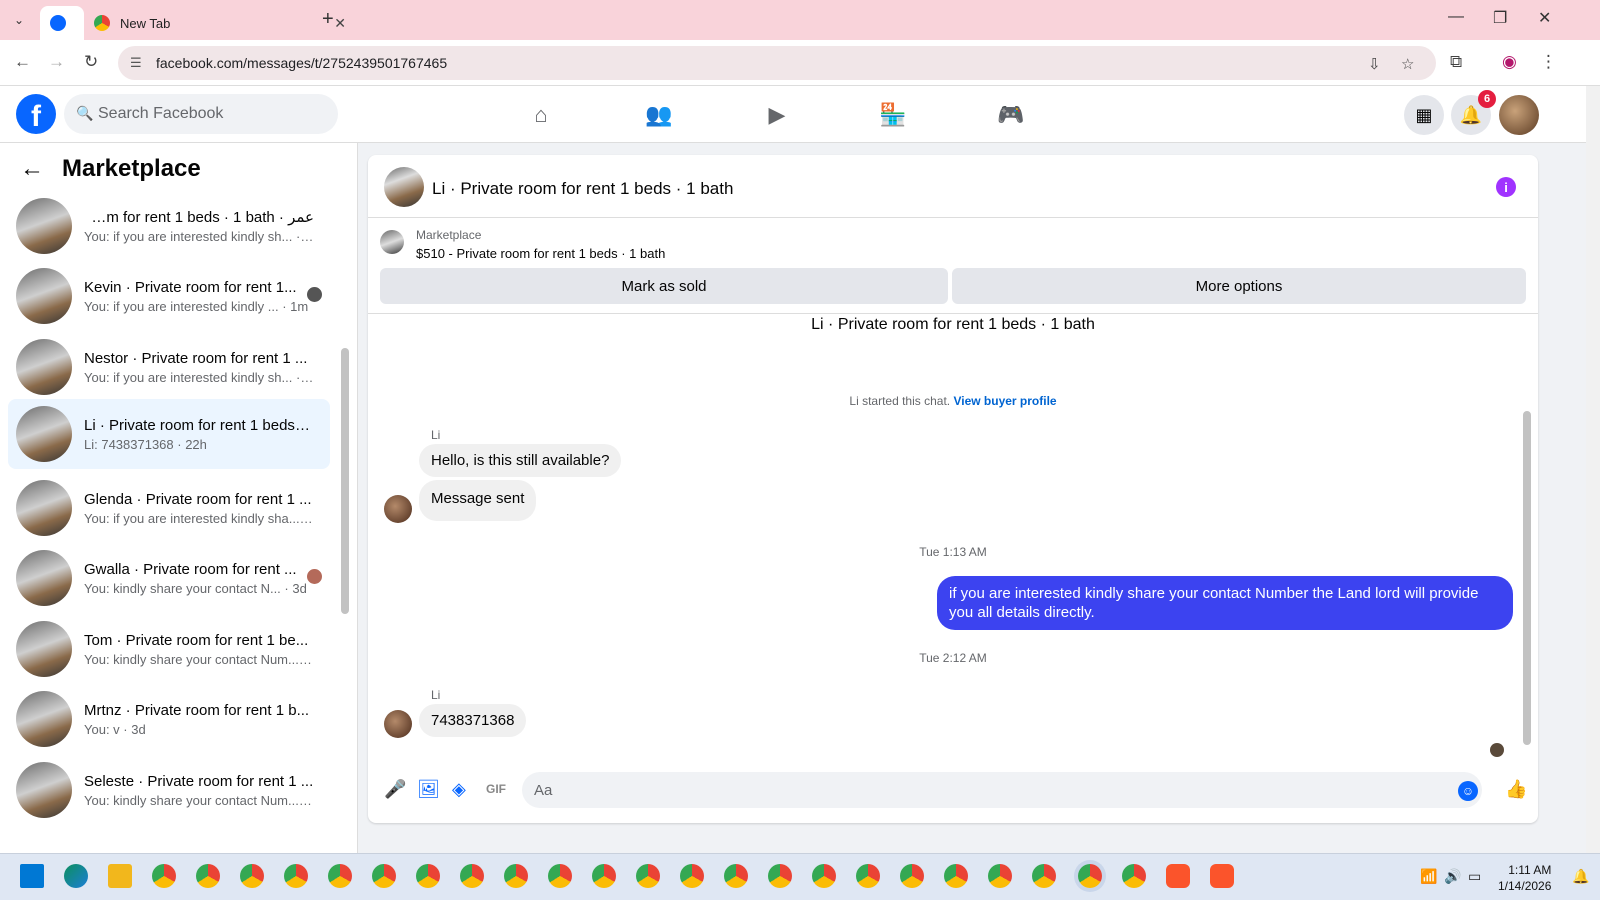  Describe the element at coordinates (1548, 62) in the screenshot. I see `chrome-menu-icon: ⋮` at that location.